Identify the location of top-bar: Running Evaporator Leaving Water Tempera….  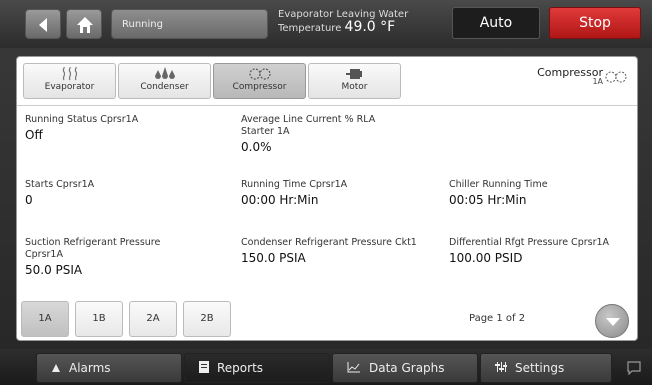
(326, 24).